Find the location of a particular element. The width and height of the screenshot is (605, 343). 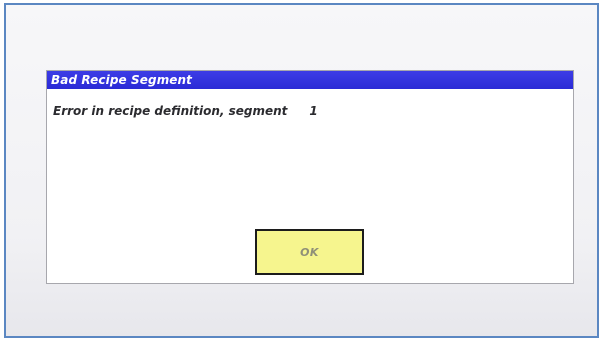

ok-button-label: OK is located at coordinates (309, 252).